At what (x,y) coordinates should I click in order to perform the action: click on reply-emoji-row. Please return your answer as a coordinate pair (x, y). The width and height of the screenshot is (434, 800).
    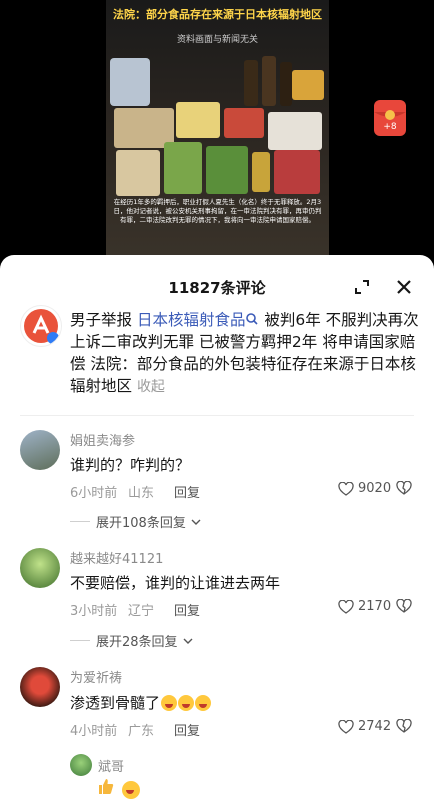
    Looking at the image, I should click on (118, 788).